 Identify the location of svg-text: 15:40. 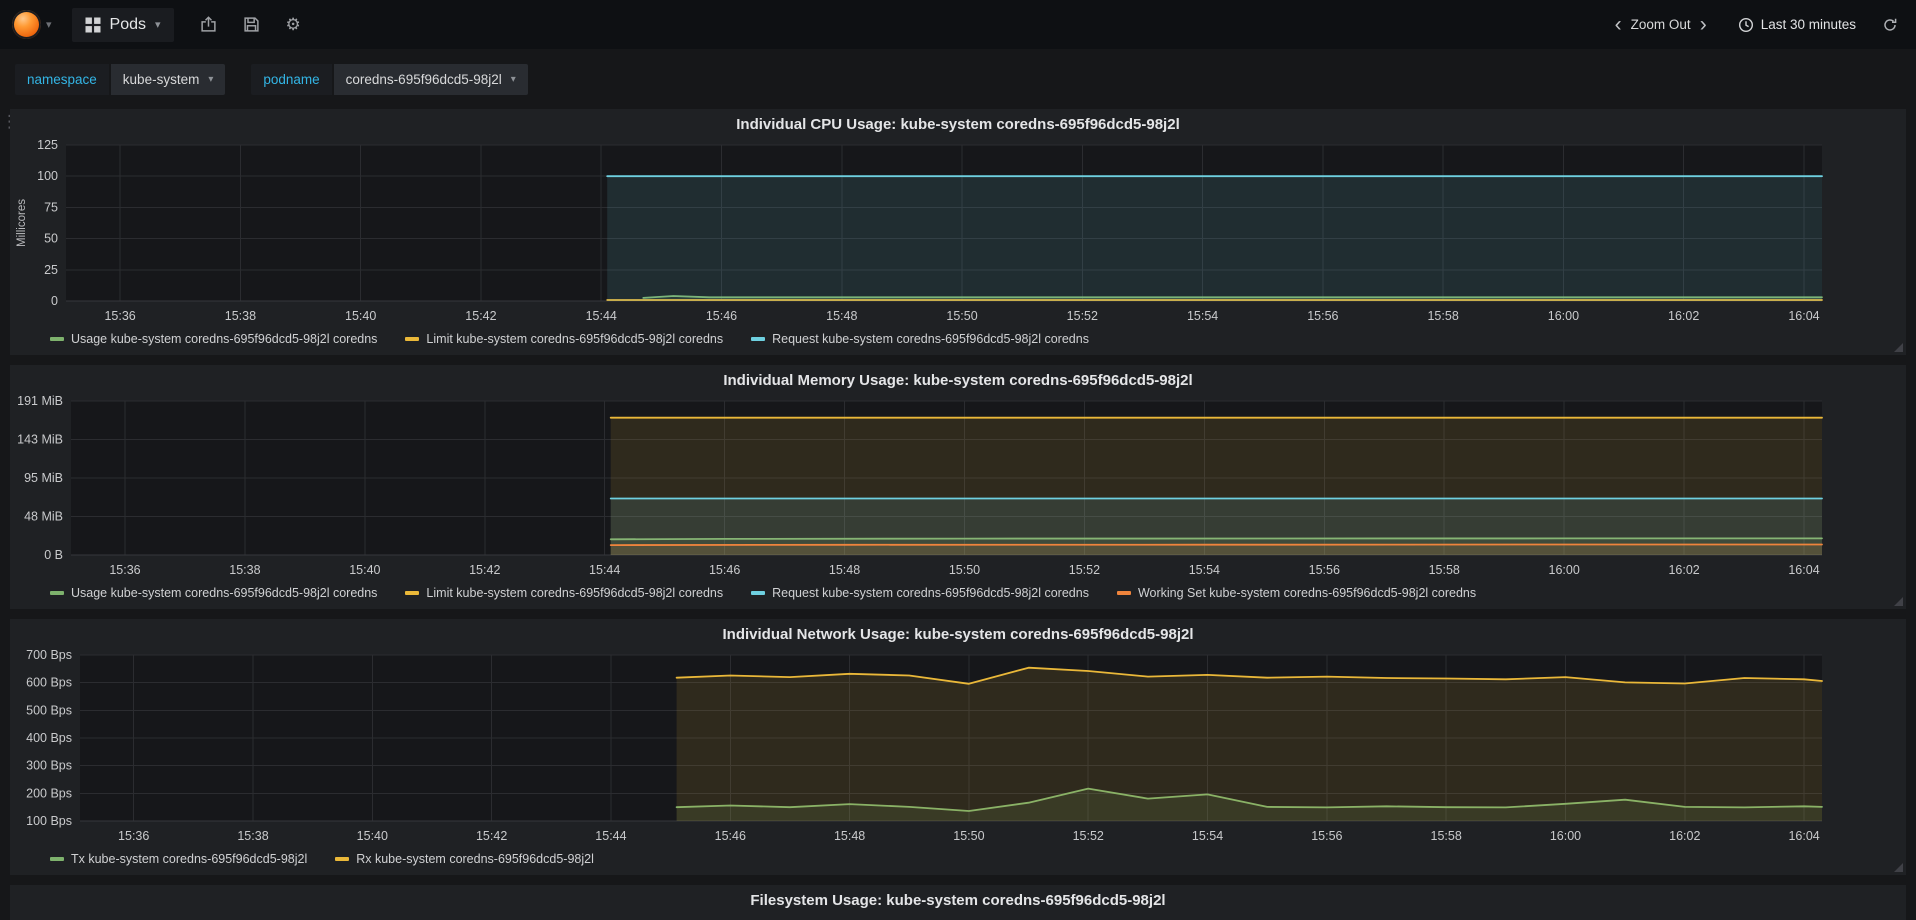
(372, 836).